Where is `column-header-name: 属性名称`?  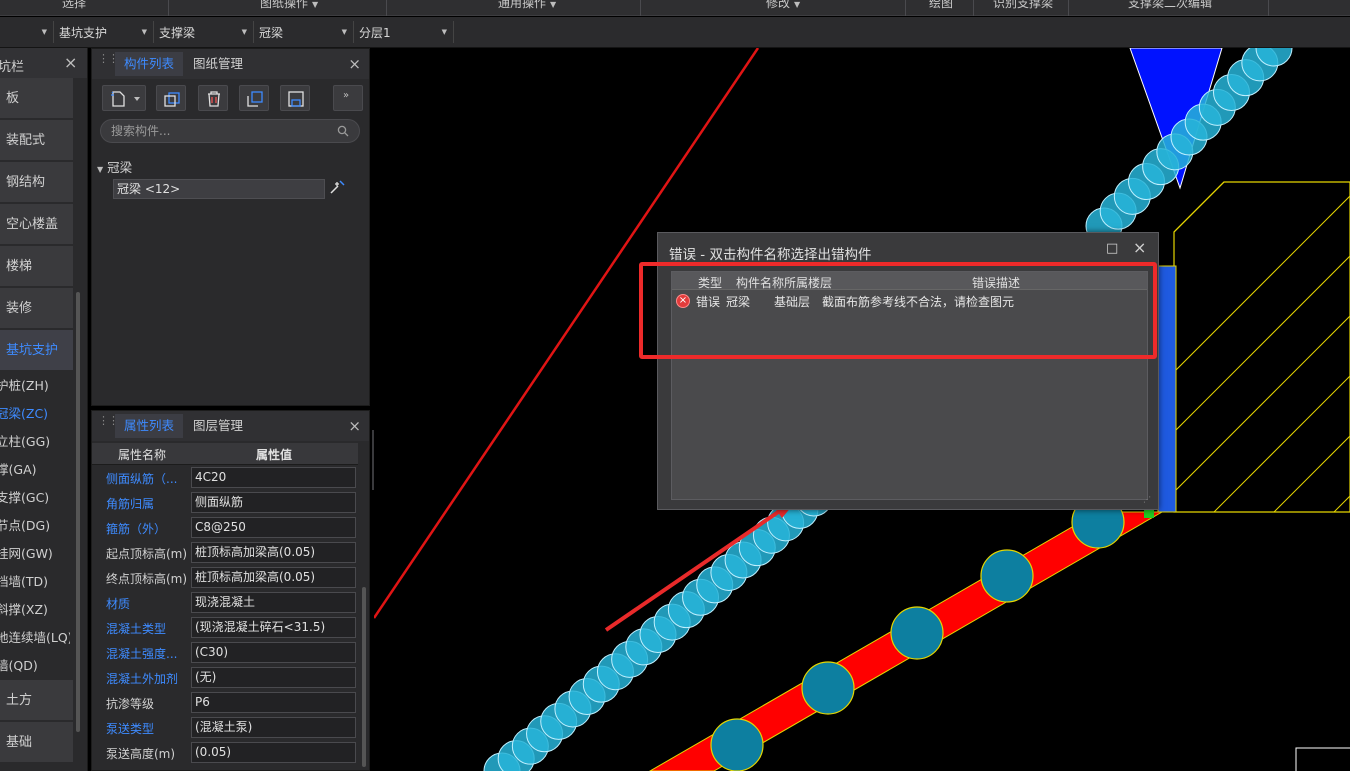 column-header-name: 属性名称 is located at coordinates (142, 455).